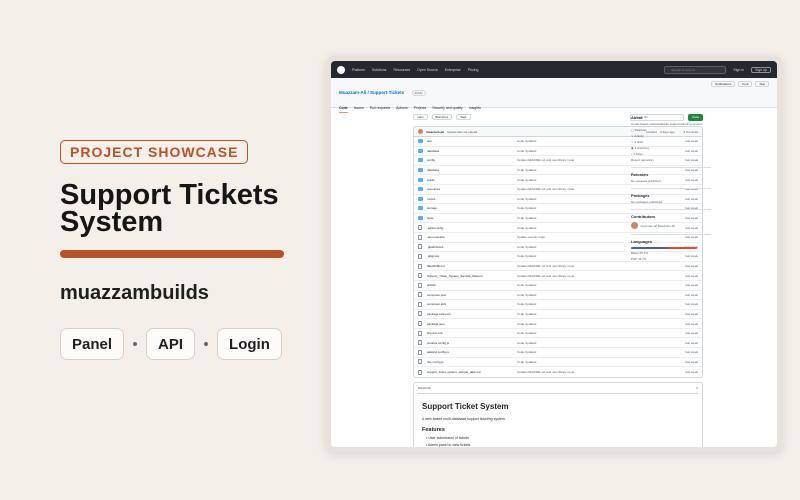  Describe the element at coordinates (472, 199) in the screenshot. I see `file-name: routes` at that location.